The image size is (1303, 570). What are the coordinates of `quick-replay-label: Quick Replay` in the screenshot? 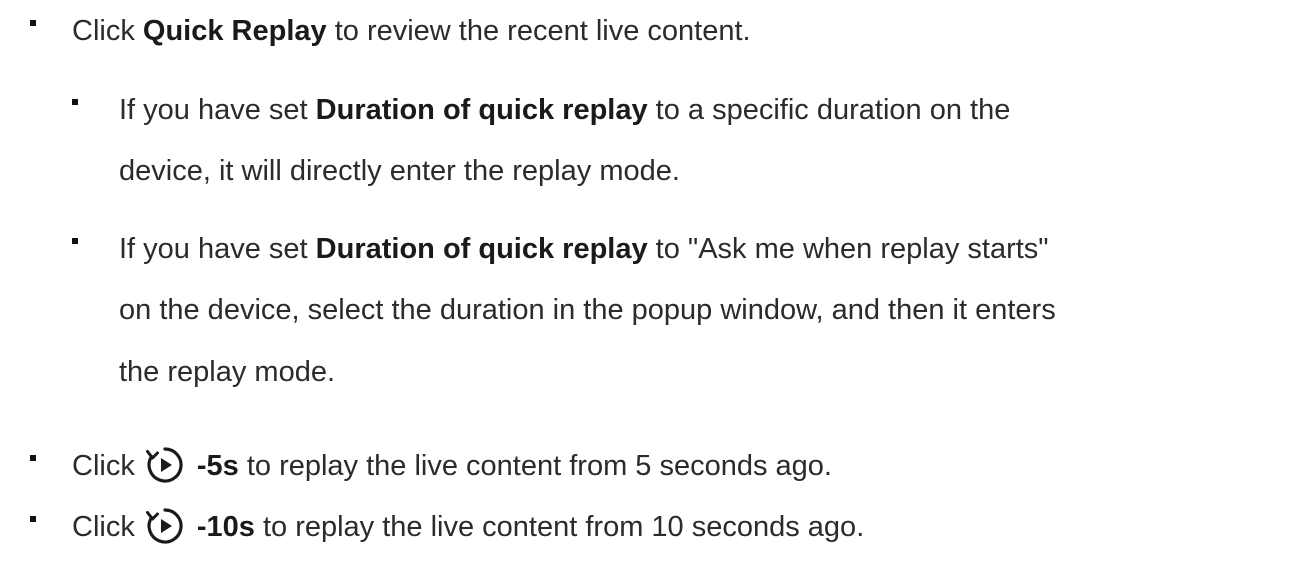 It's located at (234, 31).